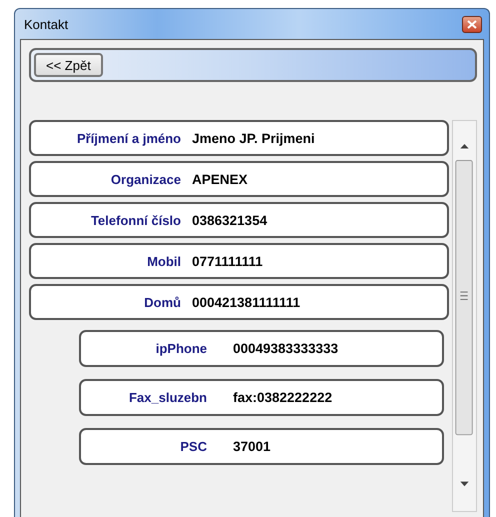  Describe the element at coordinates (46, 24) in the screenshot. I see `window-title: Kontakt` at that location.